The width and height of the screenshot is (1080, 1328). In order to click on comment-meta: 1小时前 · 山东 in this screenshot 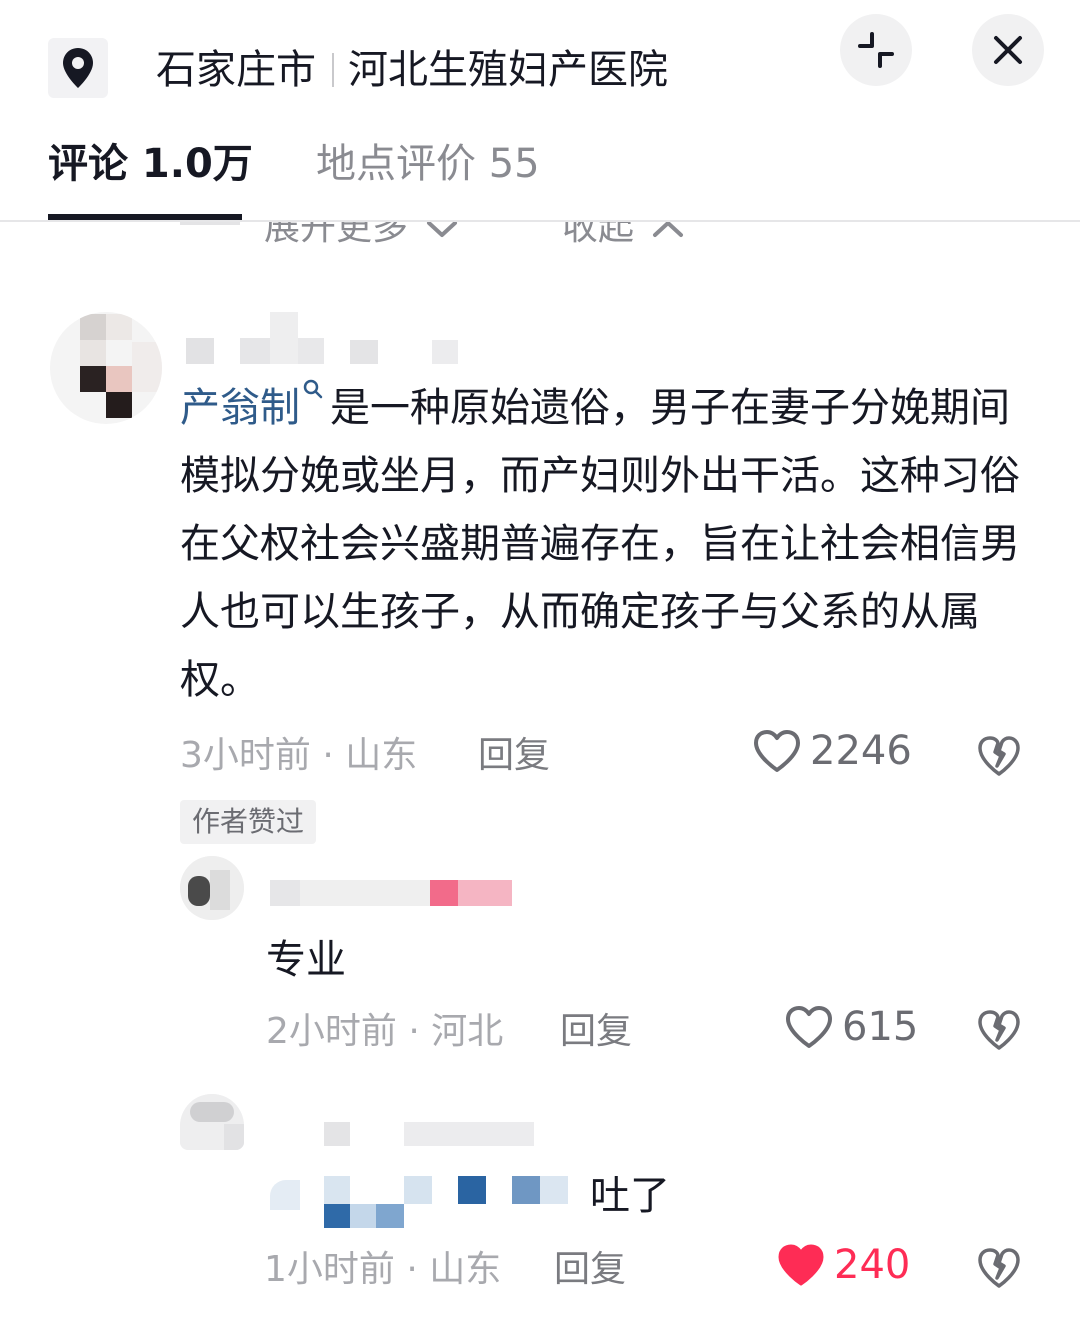, I will do `click(383, 1269)`.